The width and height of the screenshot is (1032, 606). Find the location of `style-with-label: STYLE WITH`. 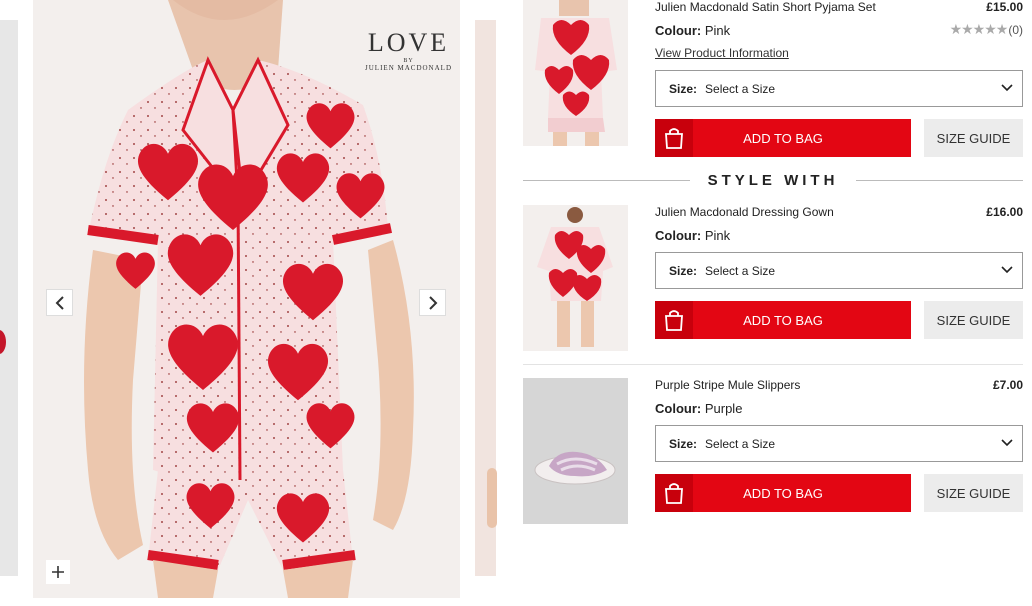

style-with-label: STYLE WITH is located at coordinates (773, 180).